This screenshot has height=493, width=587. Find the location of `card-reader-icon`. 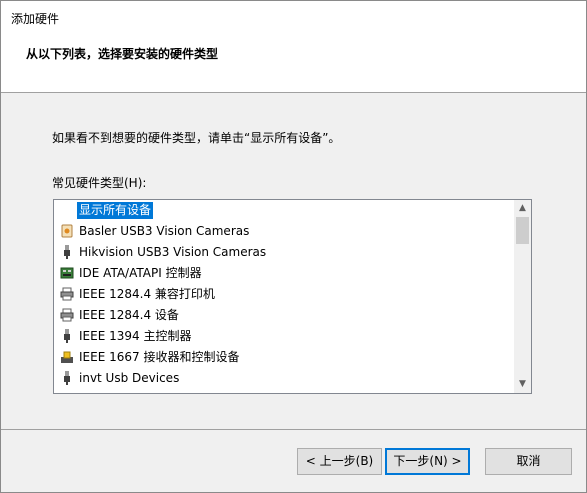

card-reader-icon is located at coordinates (67, 357).